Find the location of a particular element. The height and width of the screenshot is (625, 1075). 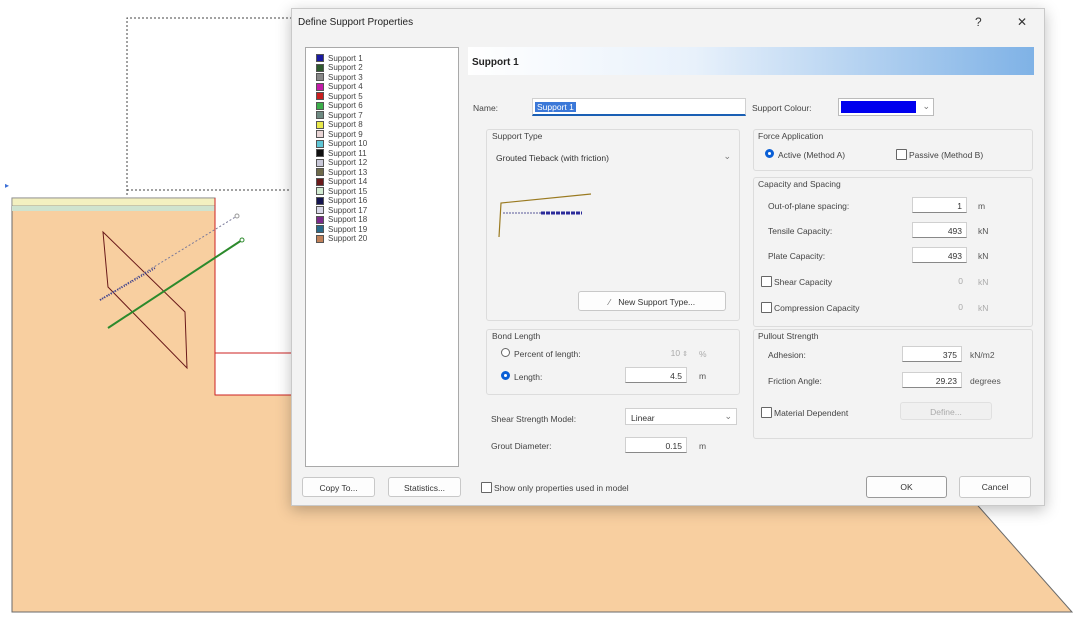

wand-icon: ⁄ is located at coordinates (609, 302).